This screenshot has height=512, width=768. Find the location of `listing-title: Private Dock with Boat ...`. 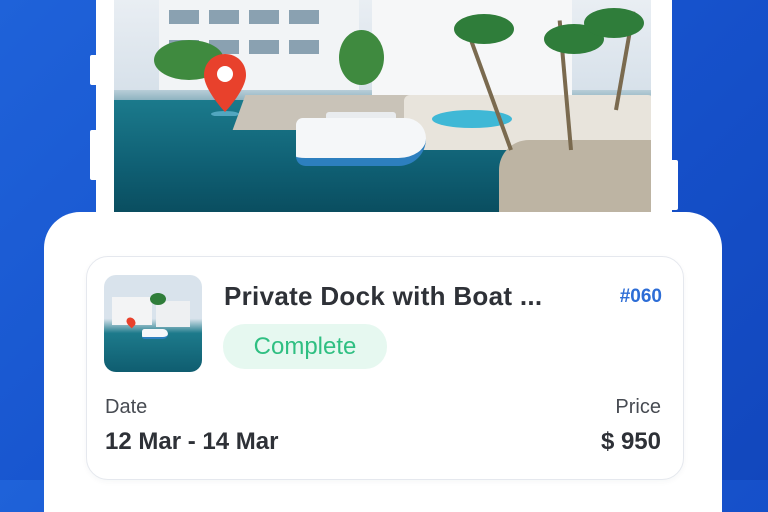

listing-title: Private Dock with Boat ... is located at coordinates (383, 296).